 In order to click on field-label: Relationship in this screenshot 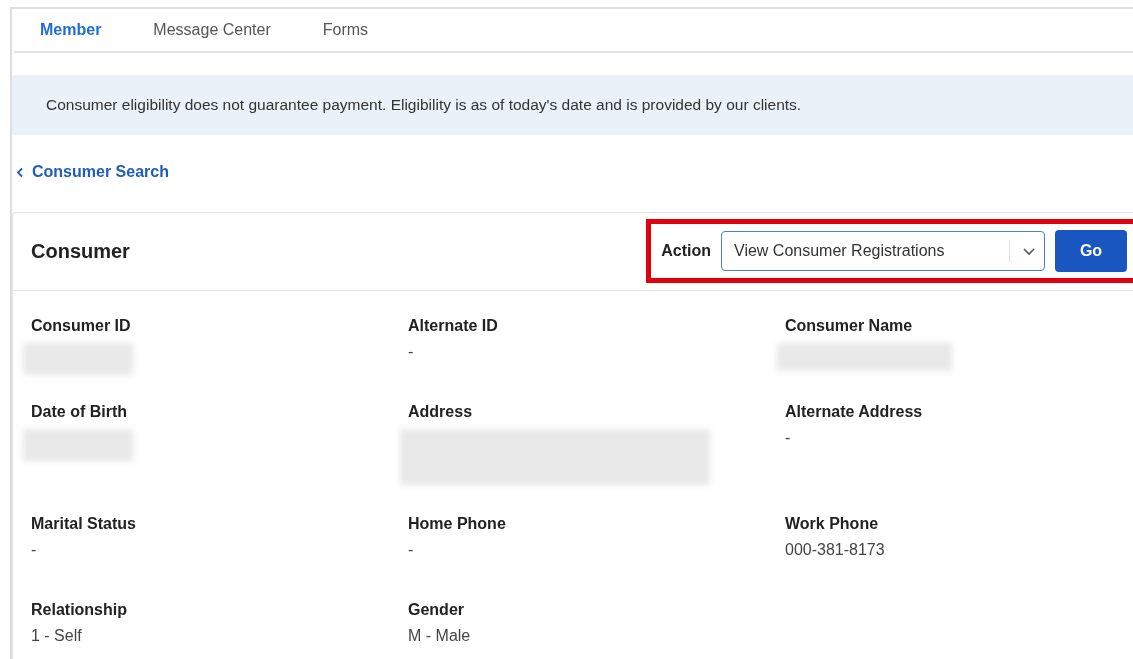, I will do `click(79, 609)`.